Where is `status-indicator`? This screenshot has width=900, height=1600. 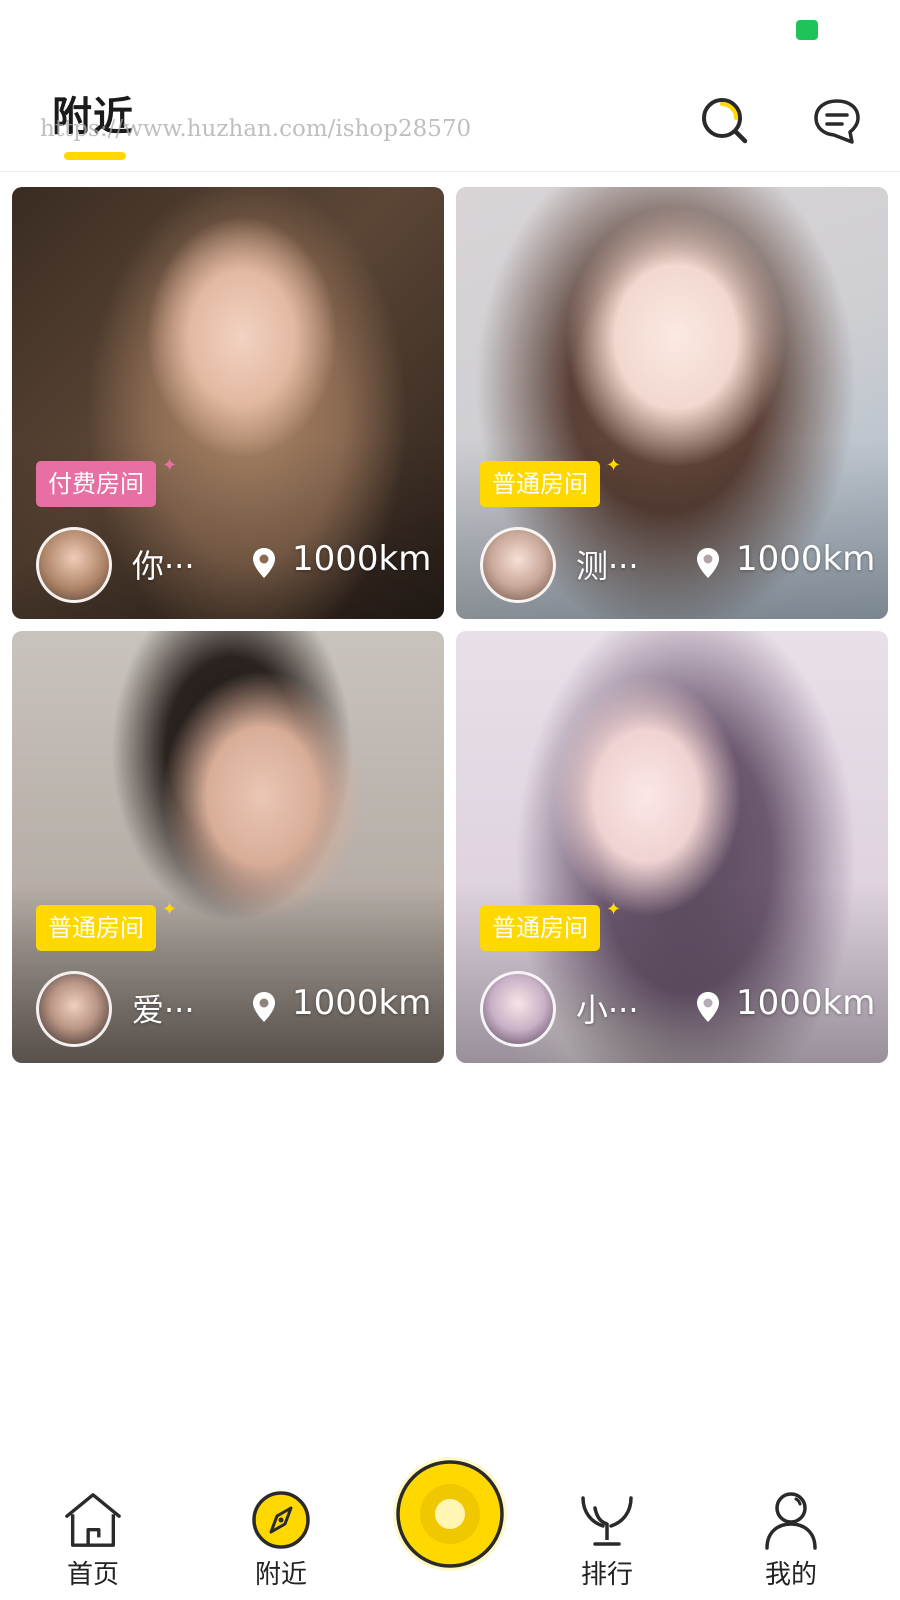 status-indicator is located at coordinates (807, 30).